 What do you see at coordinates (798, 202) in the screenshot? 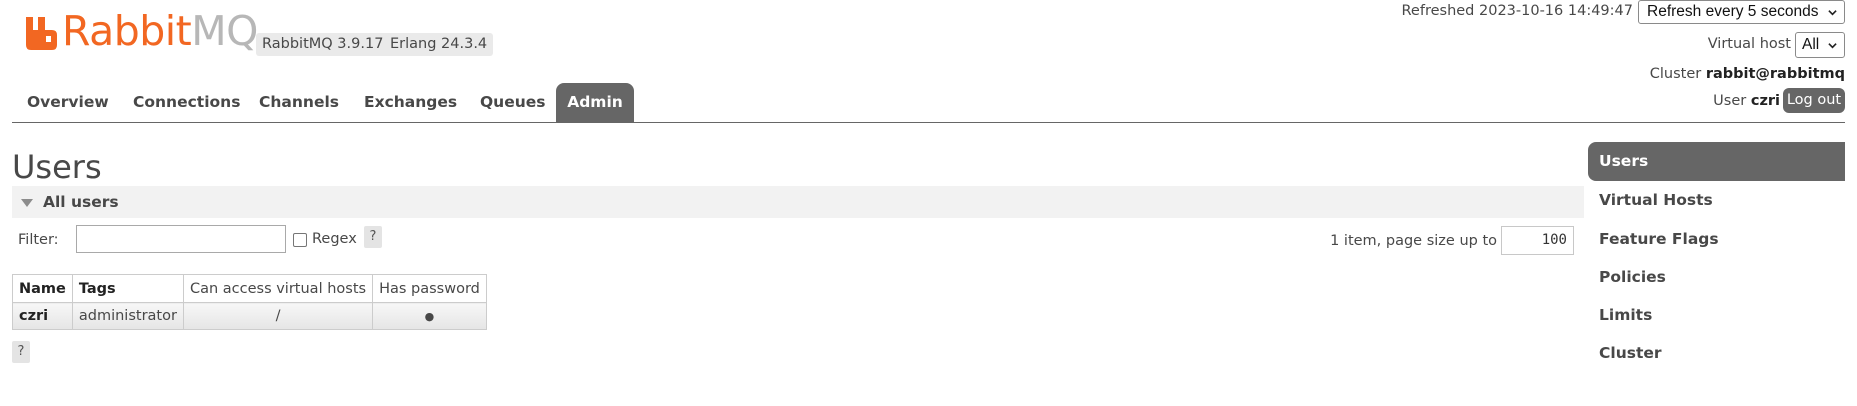
I see `all-users-section-header: All users` at bounding box center [798, 202].